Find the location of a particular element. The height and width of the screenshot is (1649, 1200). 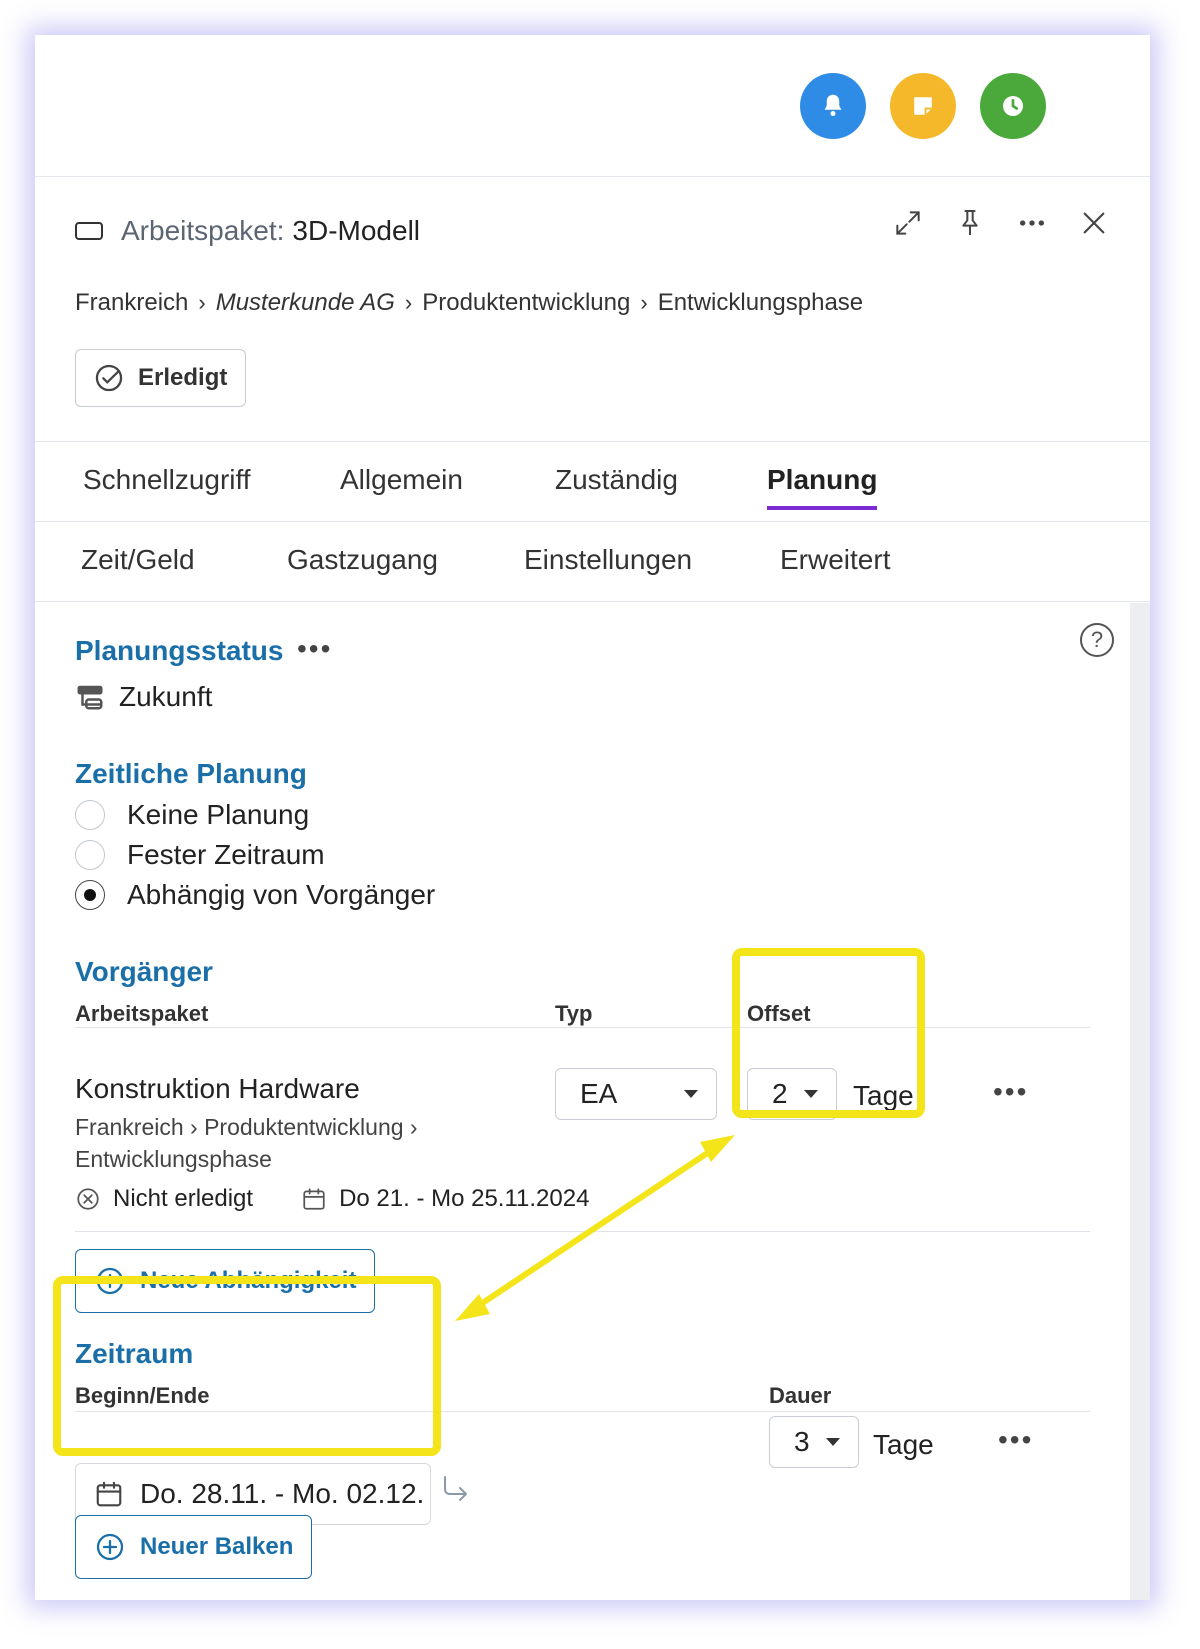

breadcrumb-item: Produktentwicklung is located at coordinates (526, 303).